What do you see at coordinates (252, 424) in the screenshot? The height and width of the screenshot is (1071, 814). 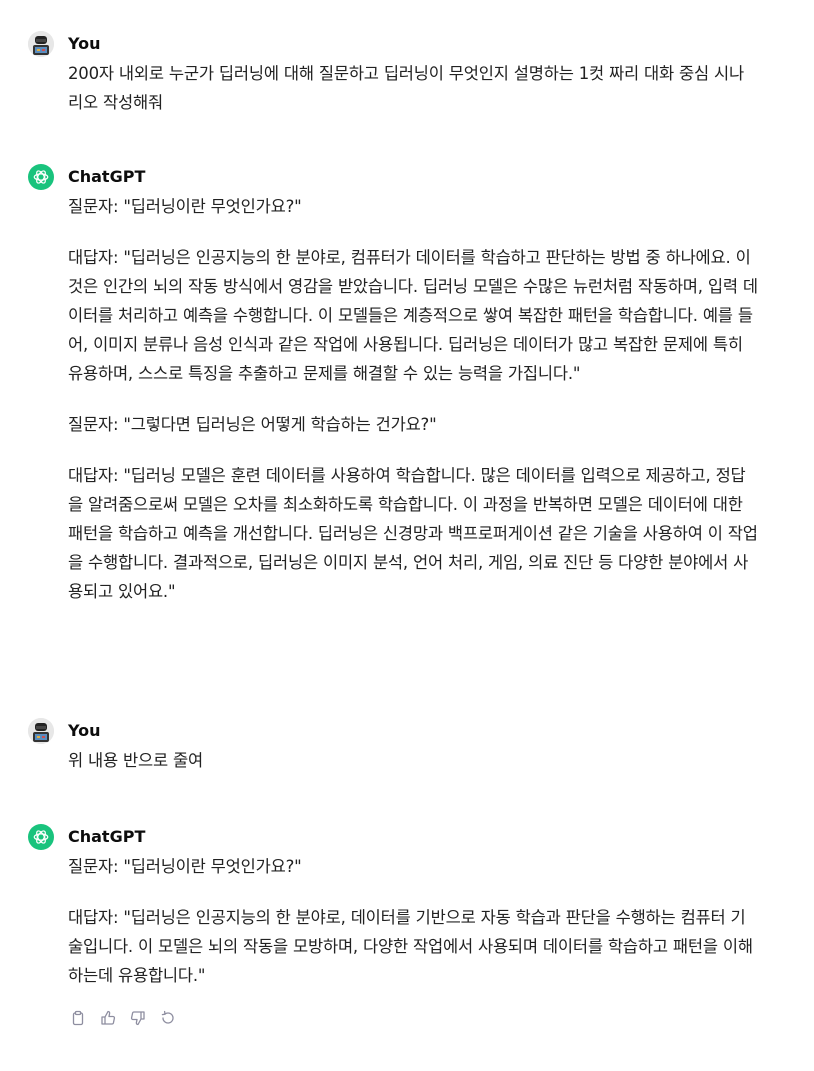 I see `message-paragraph: 질문자: "그렇다면 딥러닝은 어떻게 학습하는 건가요?"` at bounding box center [252, 424].